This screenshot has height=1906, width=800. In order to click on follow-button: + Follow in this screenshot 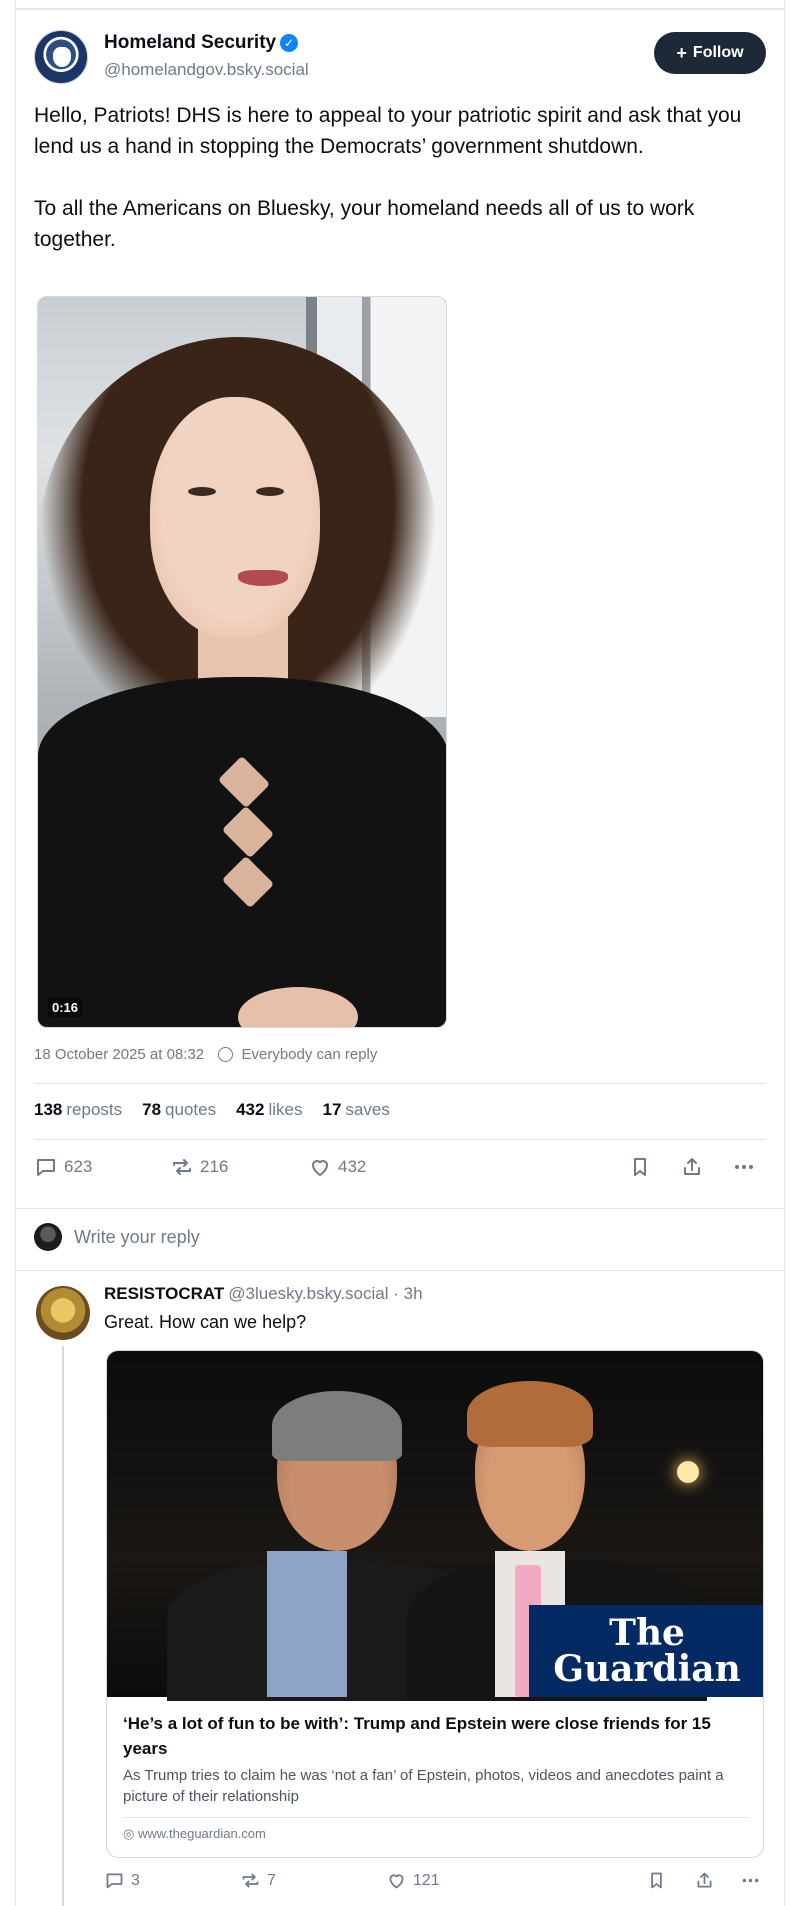, I will do `click(710, 53)`.